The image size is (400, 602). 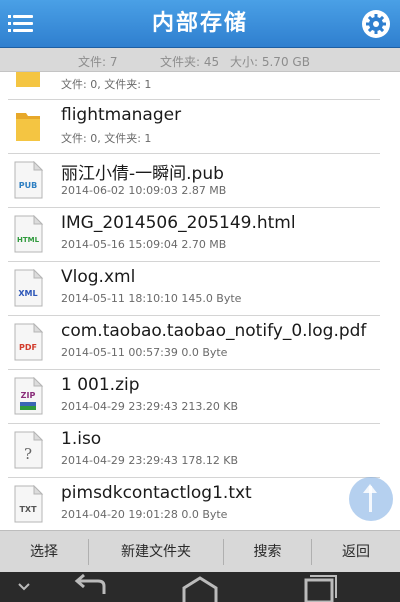 I want to click on select-button: 选择, so click(x=44, y=552).